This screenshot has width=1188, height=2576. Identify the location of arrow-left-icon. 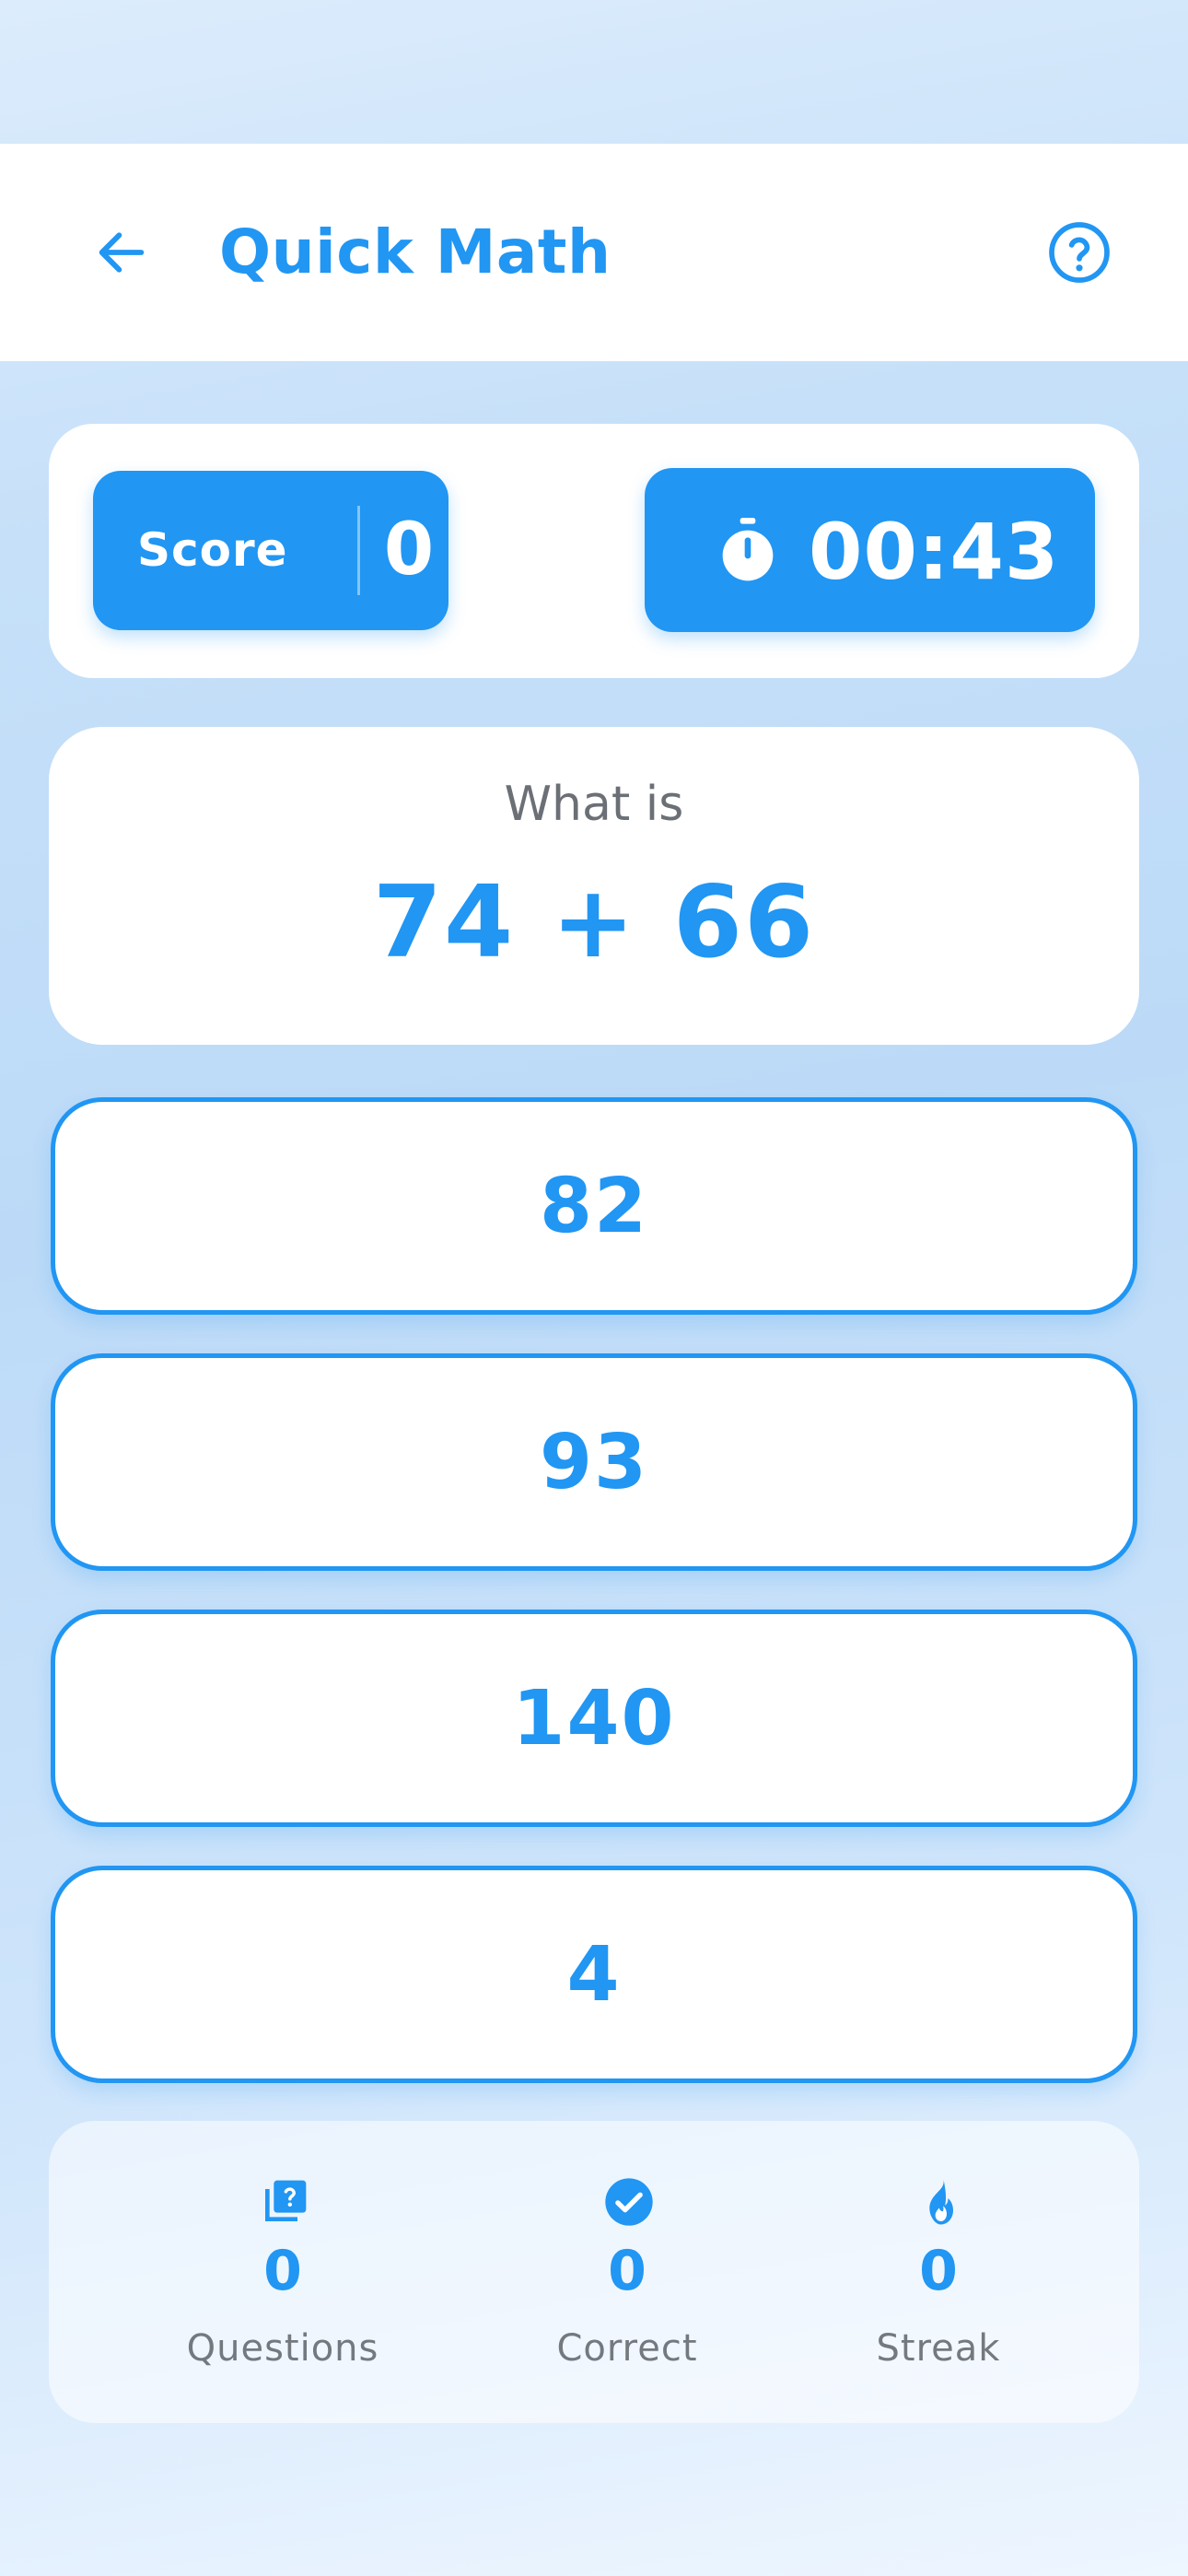
(122, 252).